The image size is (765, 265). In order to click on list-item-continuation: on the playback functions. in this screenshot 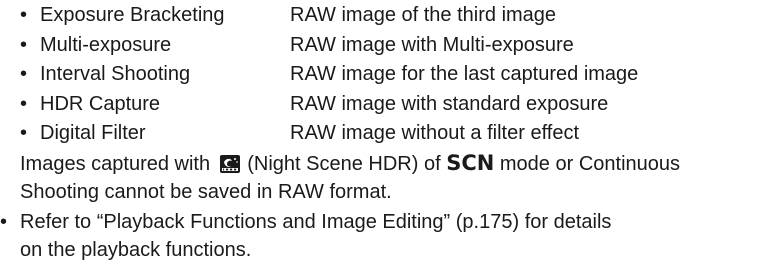, I will do `click(380, 250)`.